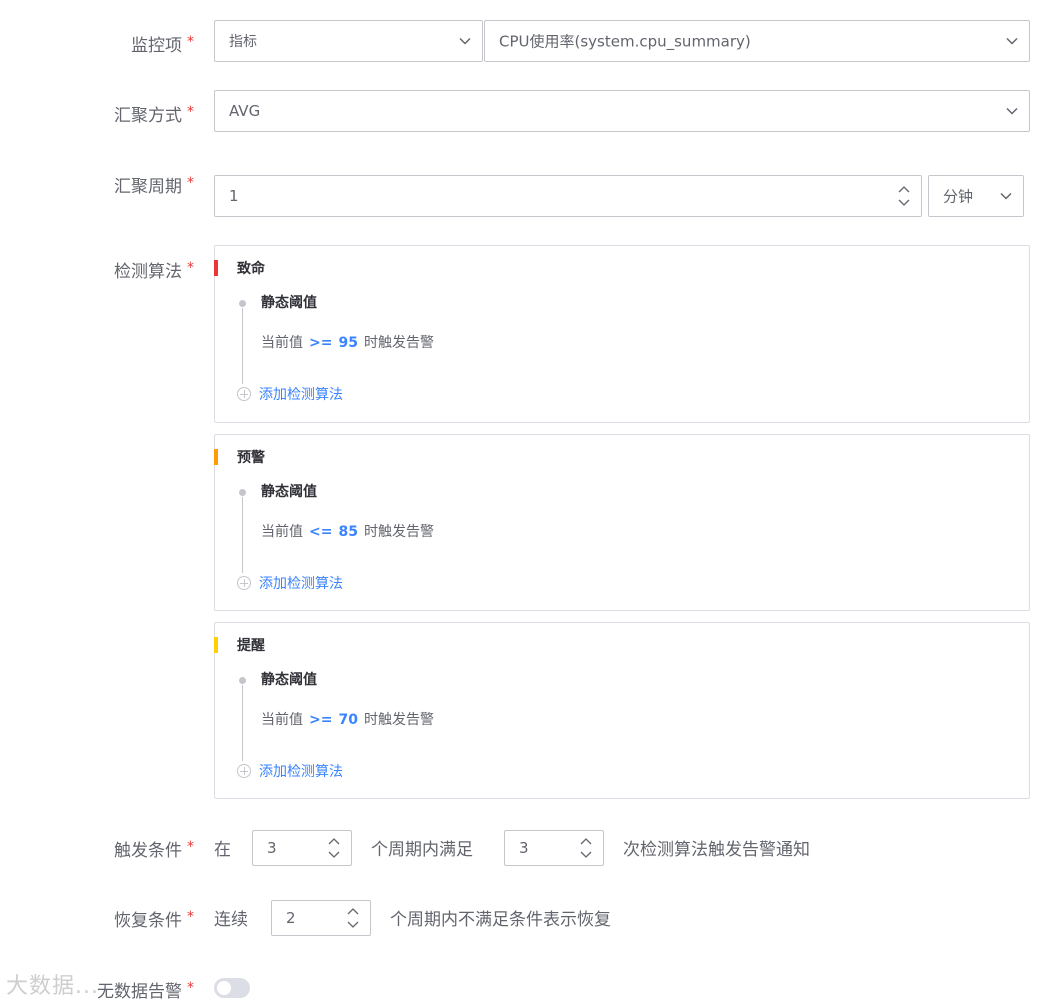 This screenshot has height=1005, width=1044. I want to click on metric-value: CPU使用率(system.cpu_summary), so click(625, 41).